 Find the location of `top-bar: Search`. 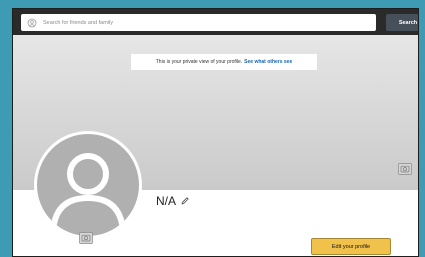

top-bar: Search is located at coordinates (215, 22).